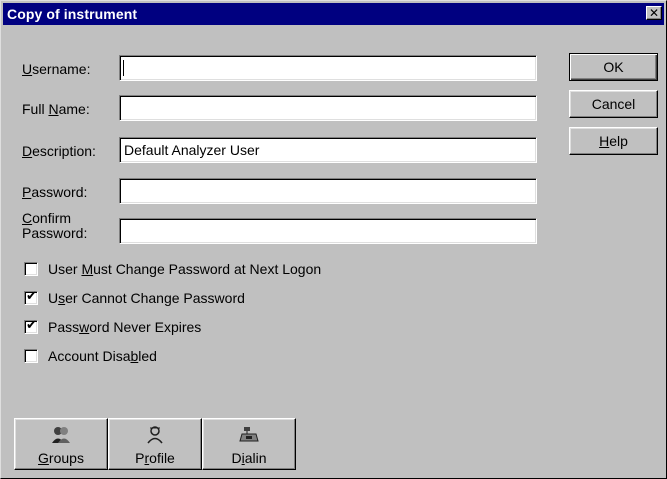 This screenshot has width=667, height=479. I want to click on checkbox-label: Password Never Expires, so click(125, 327).